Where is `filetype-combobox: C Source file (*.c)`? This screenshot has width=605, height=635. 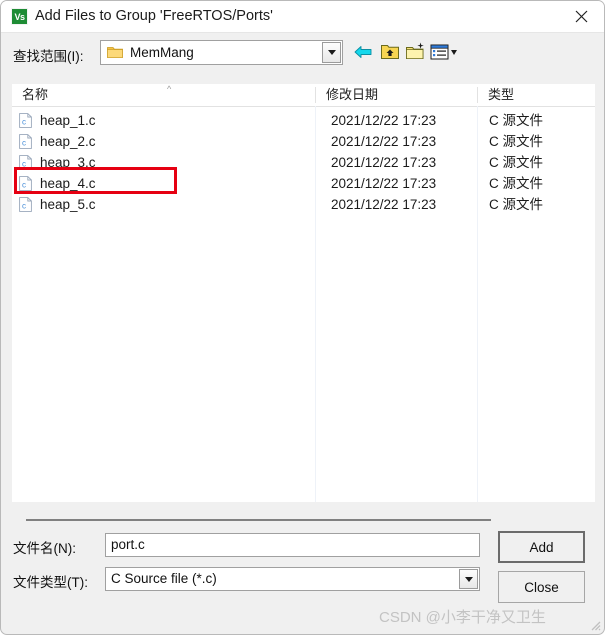
filetype-combobox: C Source file (*.c) is located at coordinates (292, 579).